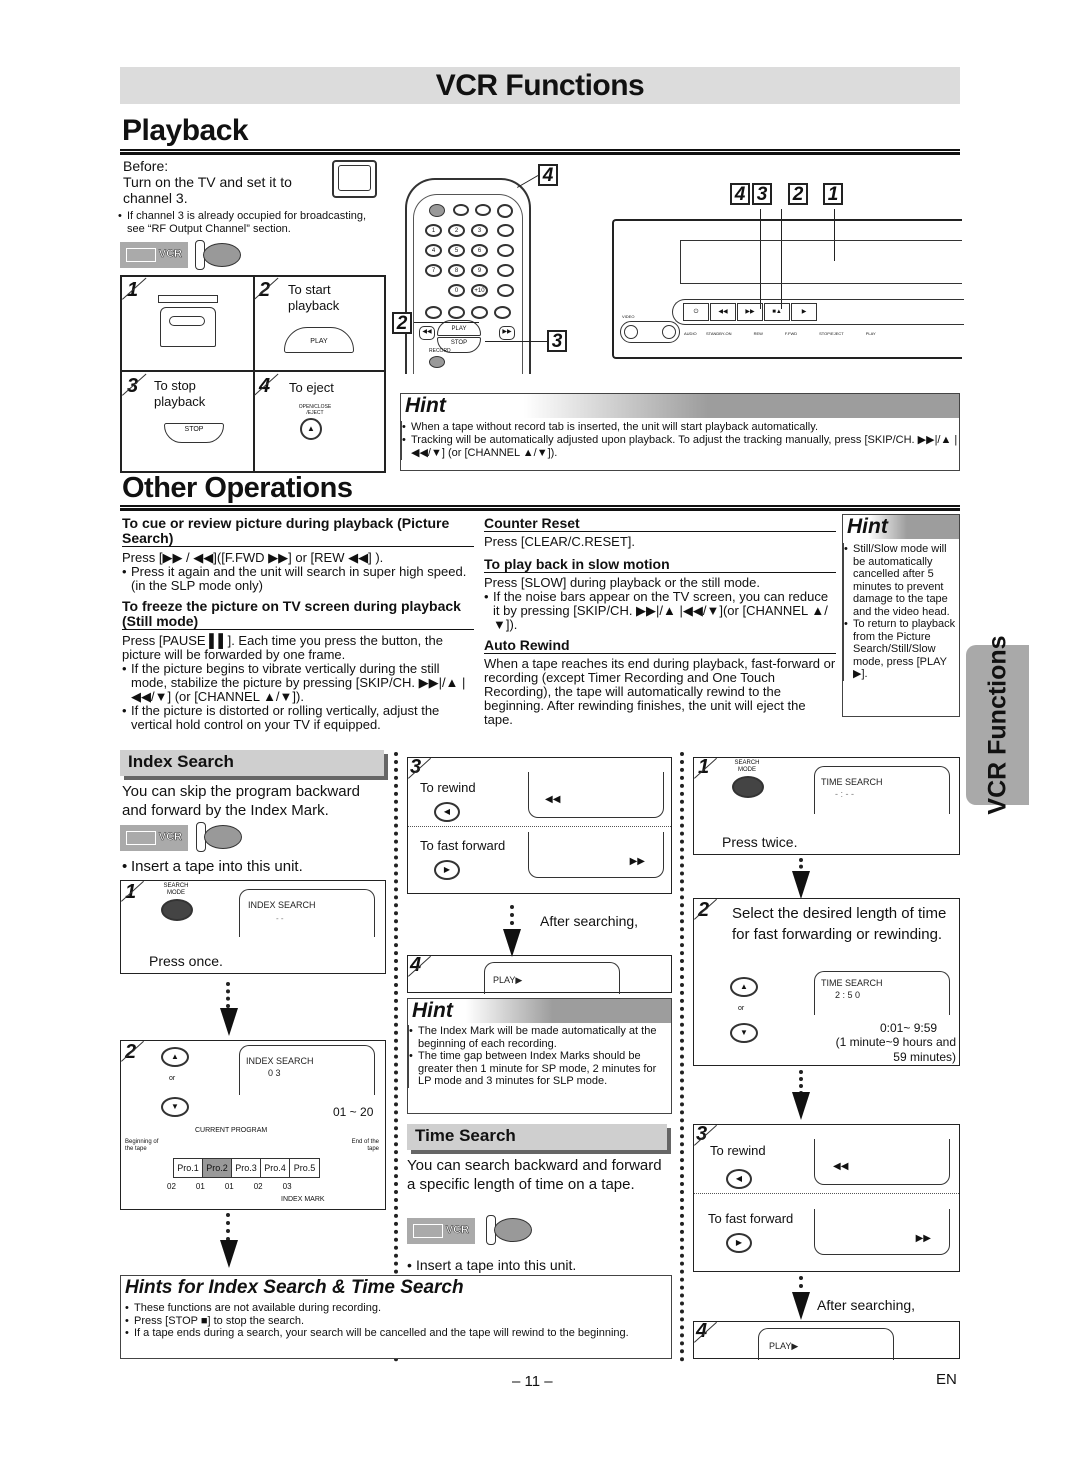 This screenshot has height=1477, width=1080. What do you see at coordinates (231, 1130) in the screenshot?
I see `current-program-label: CURRENT PROGRAM` at bounding box center [231, 1130].